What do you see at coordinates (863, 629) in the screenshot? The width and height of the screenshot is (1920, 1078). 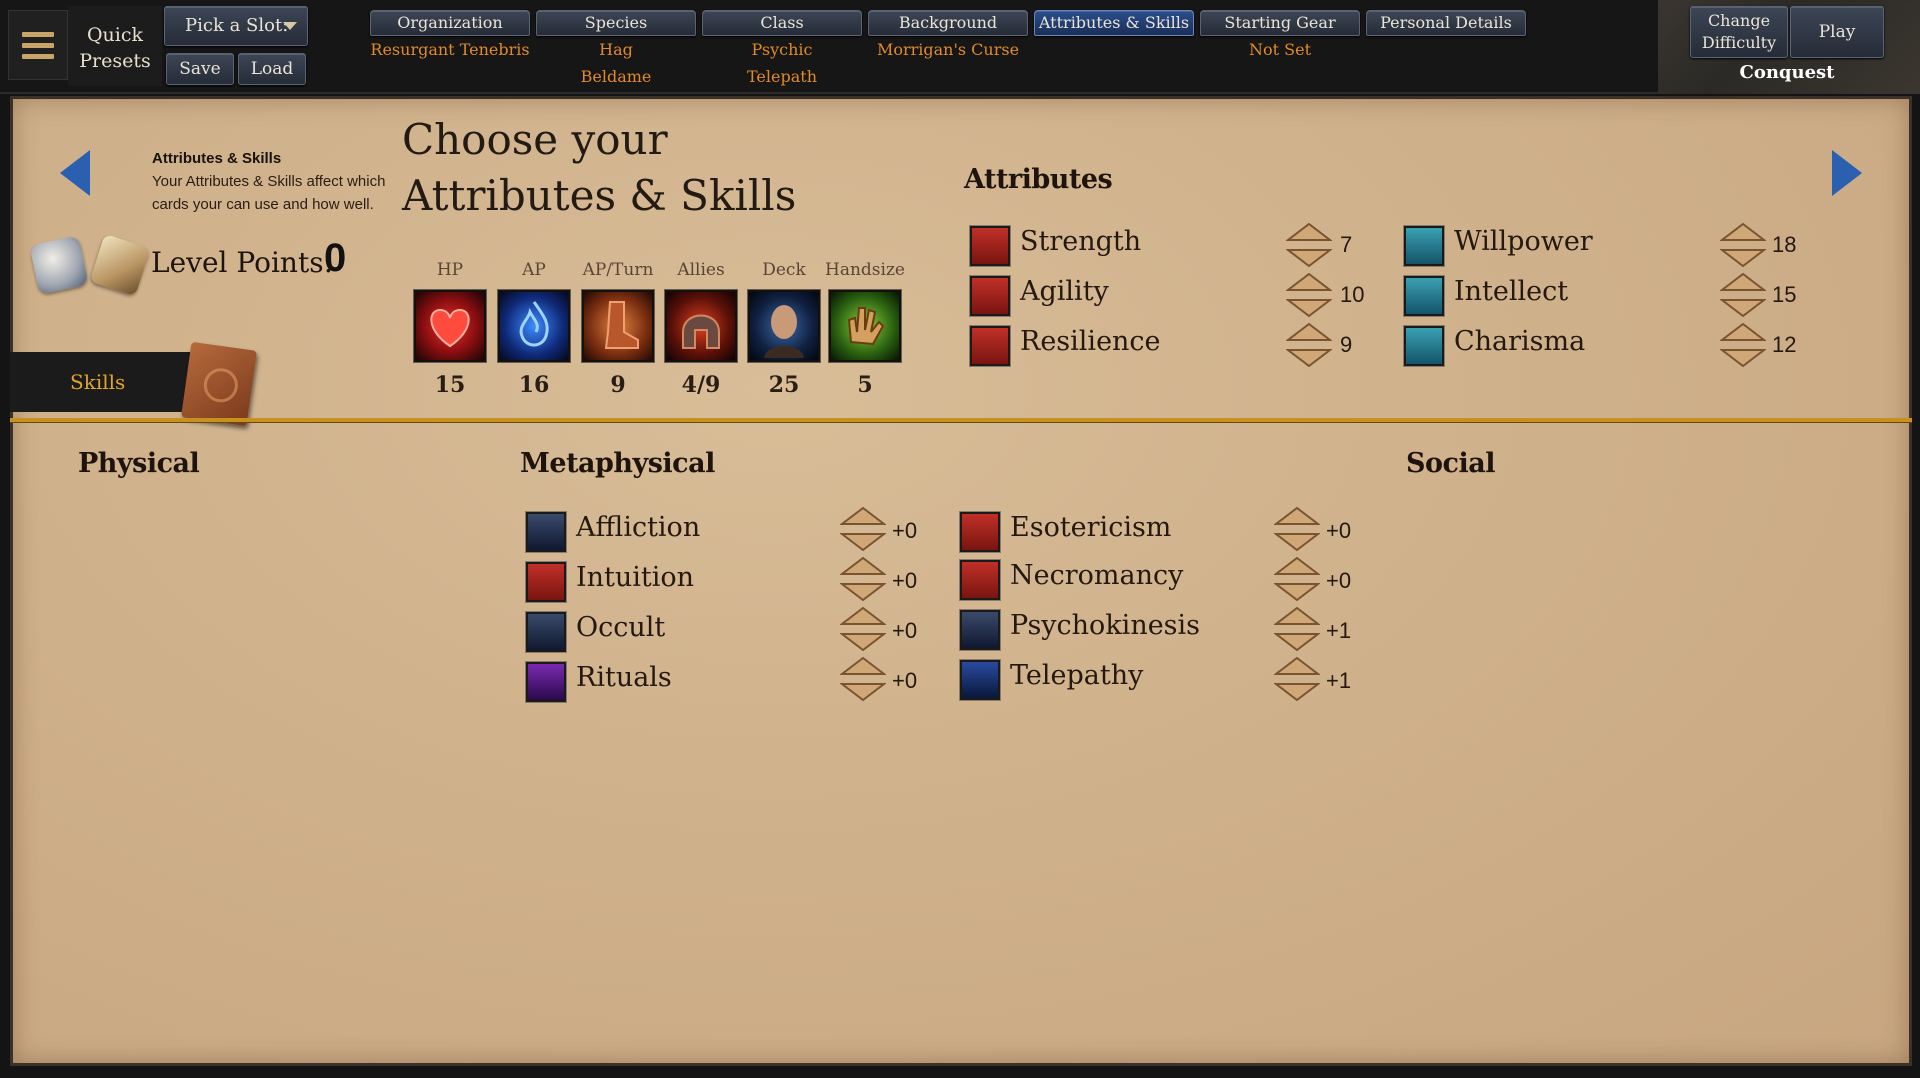 I see `occult-stepper` at bounding box center [863, 629].